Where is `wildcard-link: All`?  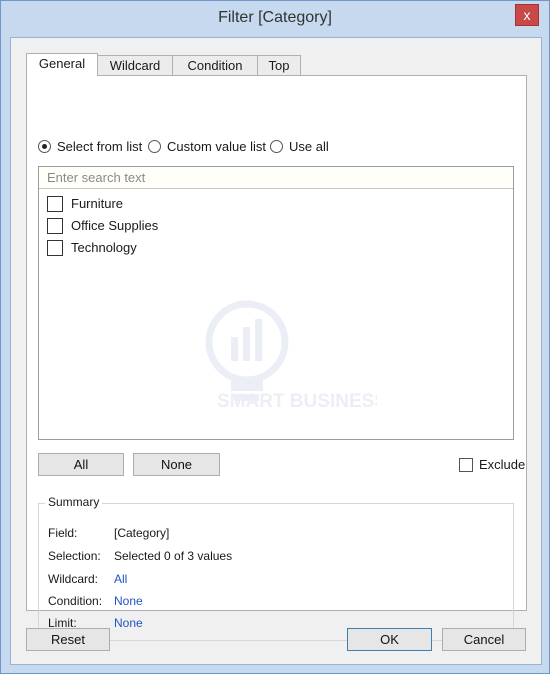 wildcard-link: All is located at coordinates (120, 579).